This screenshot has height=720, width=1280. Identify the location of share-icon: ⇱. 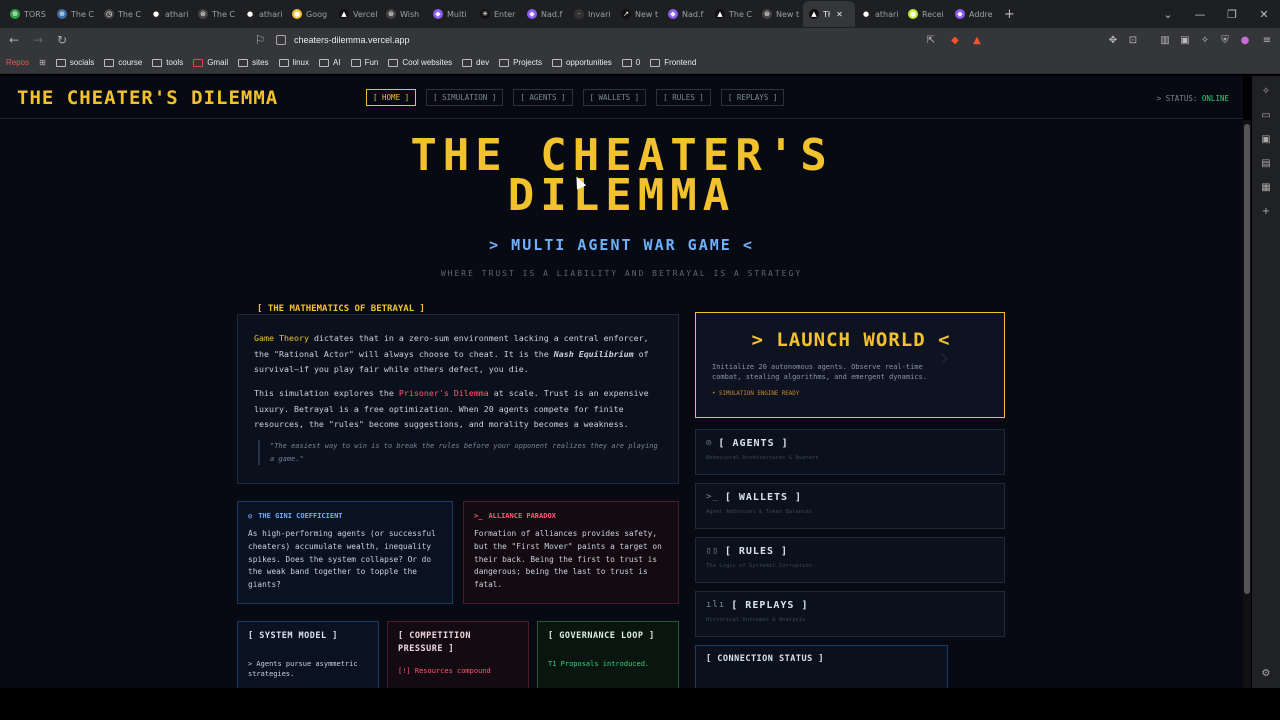
(931, 40).